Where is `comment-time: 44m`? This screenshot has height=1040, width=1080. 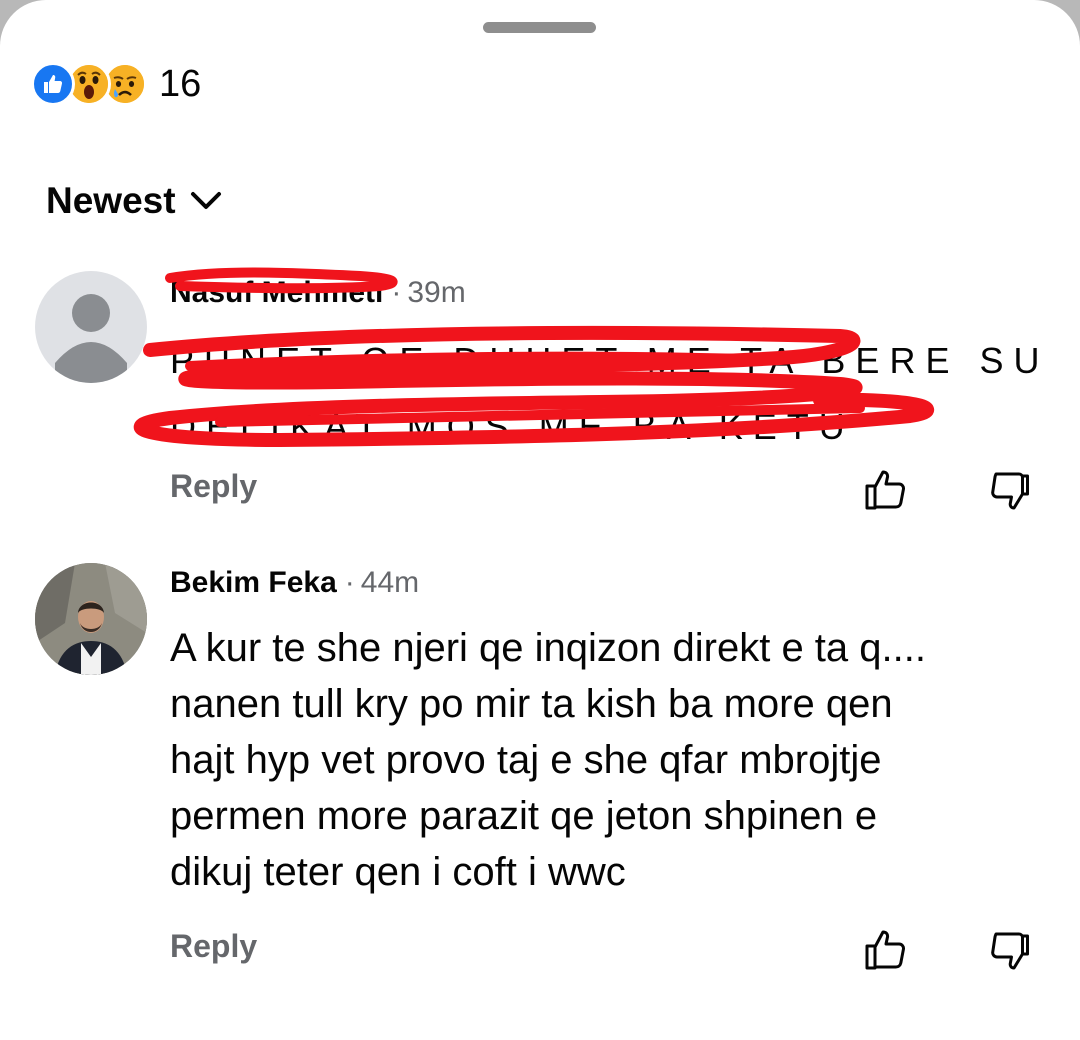 comment-time: 44m is located at coordinates (390, 582).